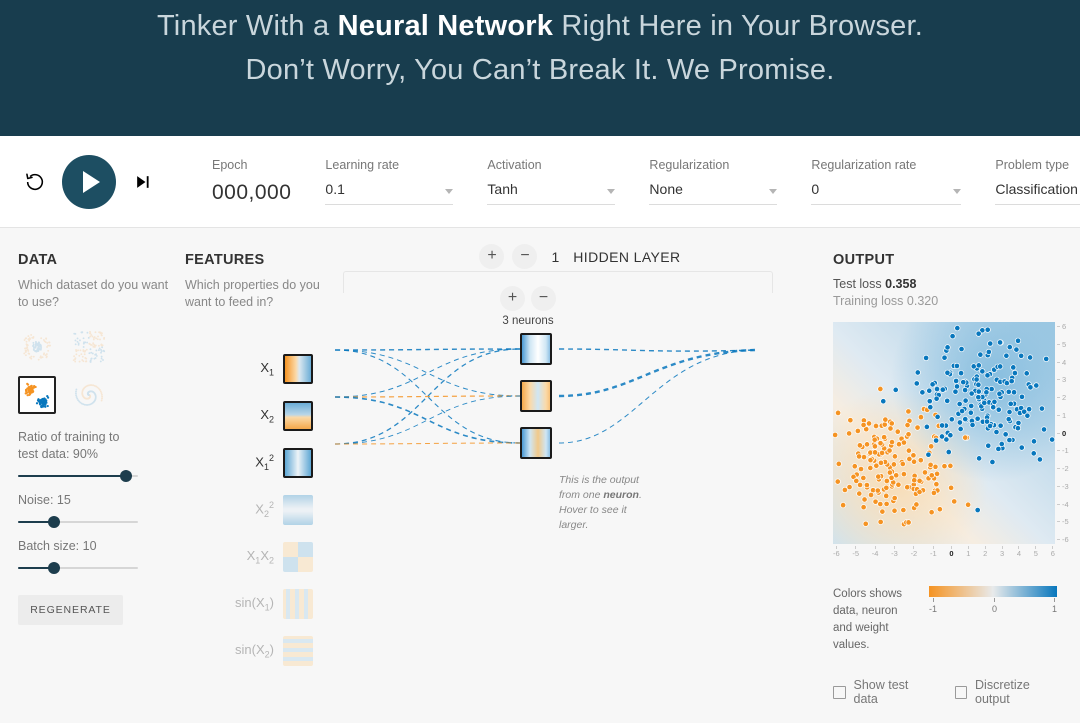 The width and height of the screenshot is (1080, 723). I want to click on regularization-rate-select: 0, so click(886, 193).